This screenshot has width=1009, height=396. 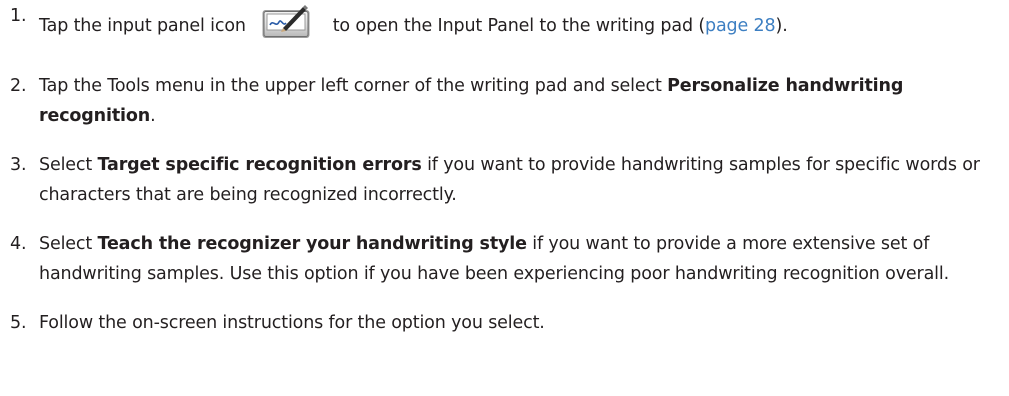 What do you see at coordinates (153, 116) in the screenshot?
I see `step-text-end: .` at bounding box center [153, 116].